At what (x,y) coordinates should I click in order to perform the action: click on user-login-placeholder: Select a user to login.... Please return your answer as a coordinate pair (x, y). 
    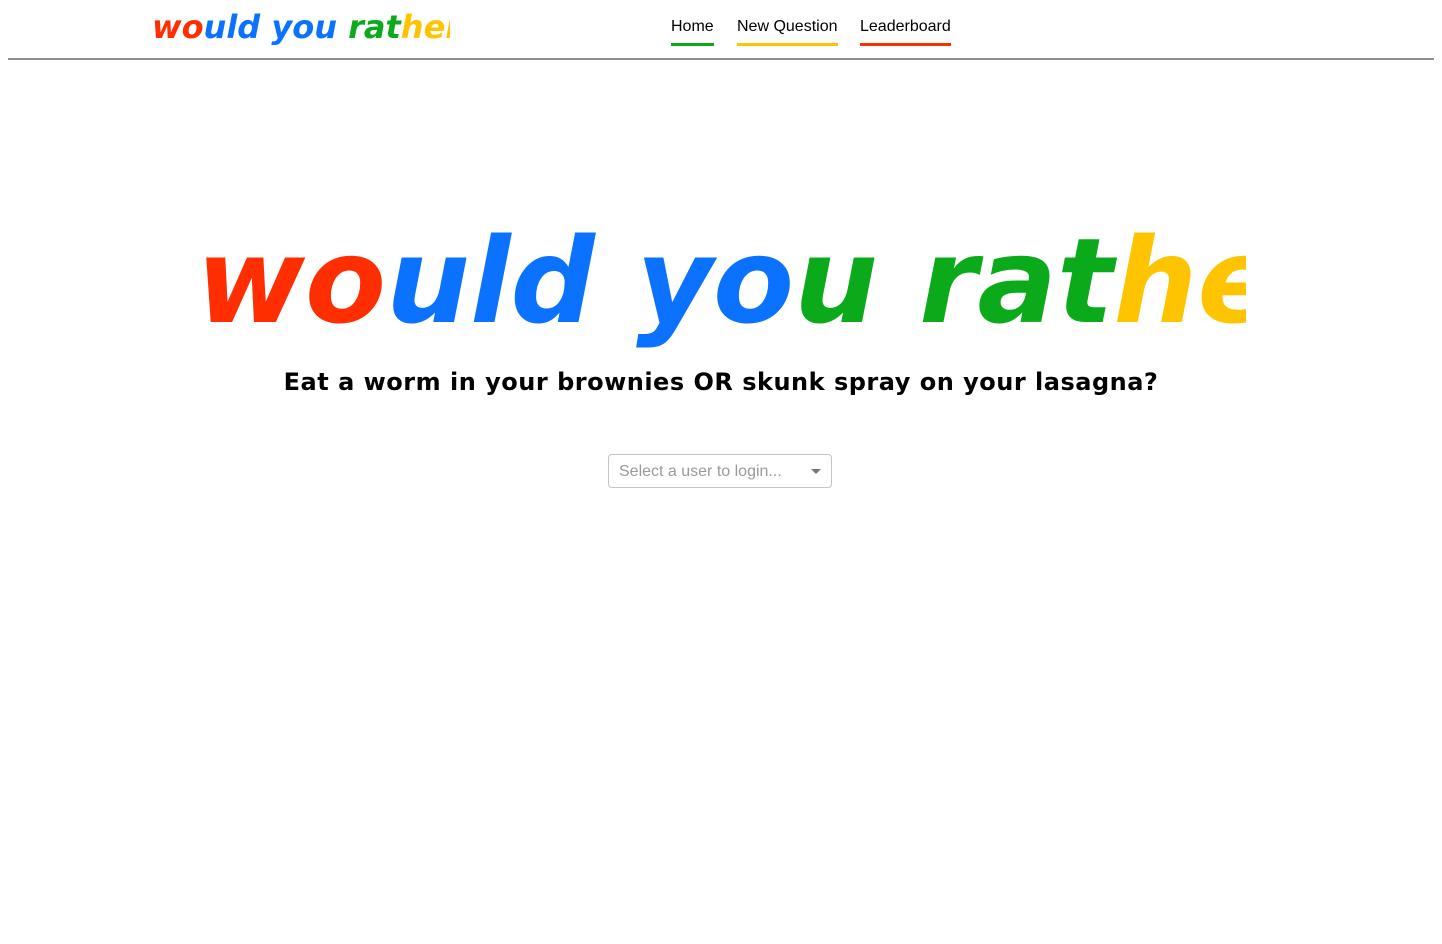
    Looking at the image, I should click on (700, 471).